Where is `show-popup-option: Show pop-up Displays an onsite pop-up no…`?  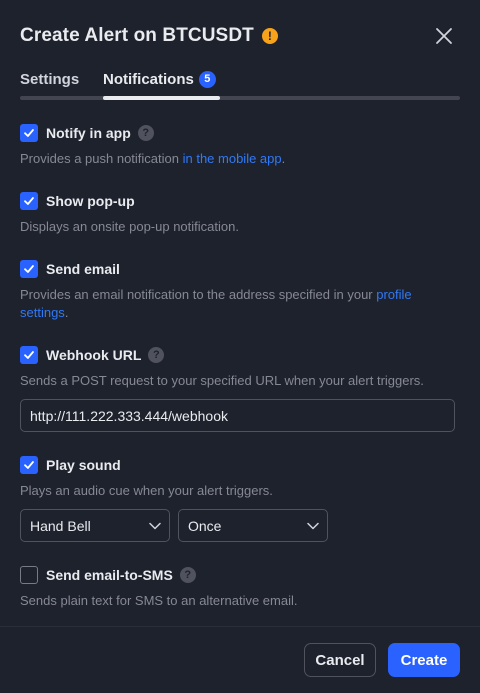
show-popup-option: Show pop-up Displays an onsite pop-up no… is located at coordinates (240, 213).